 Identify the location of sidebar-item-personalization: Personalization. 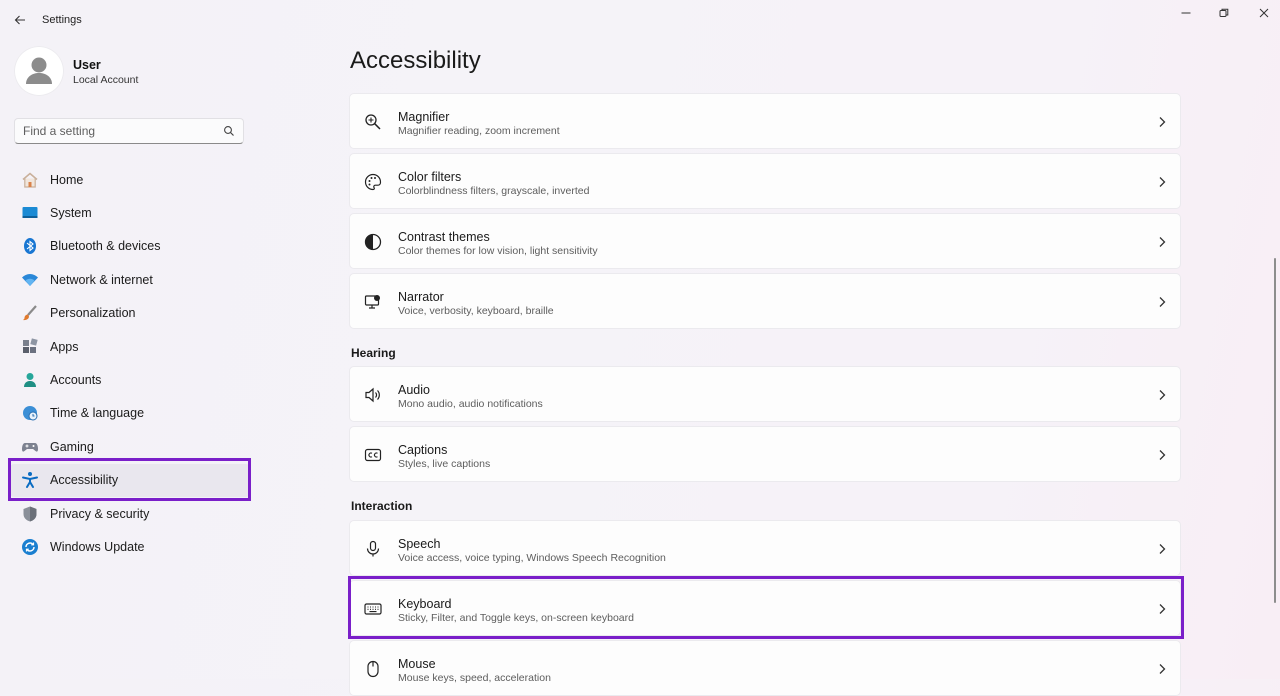
(130, 313).